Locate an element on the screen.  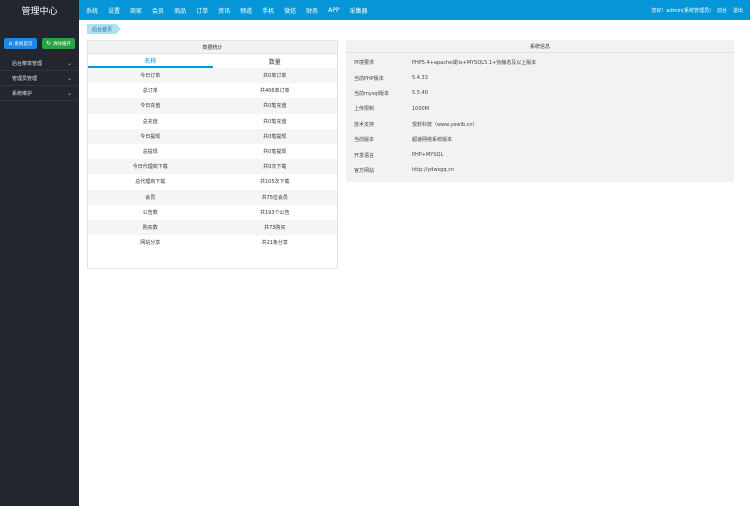
info-key: 技术支持 is located at coordinates (364, 124).